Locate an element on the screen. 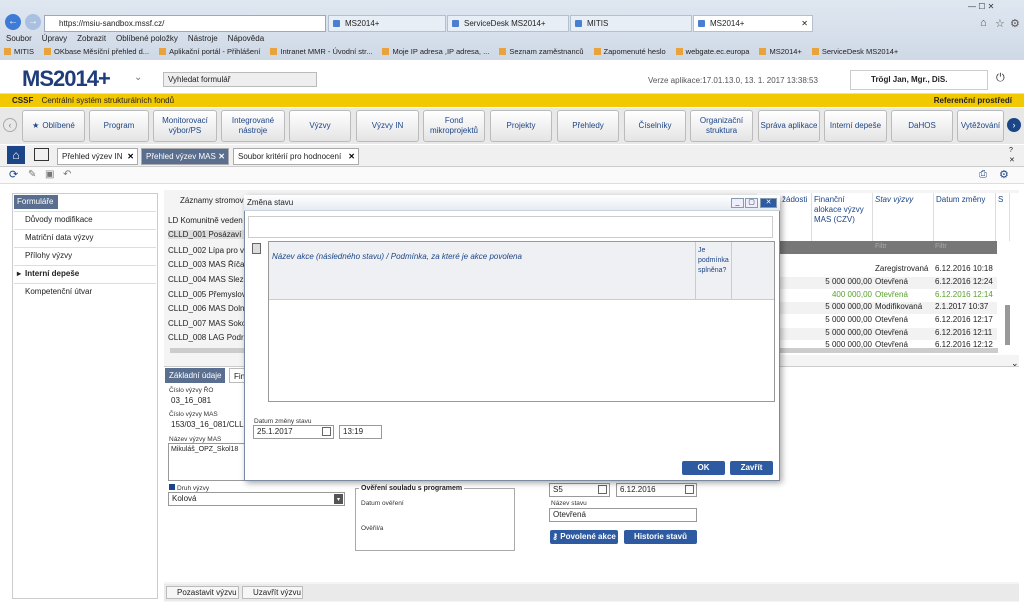 Image resolution: width=1024 pixels, height=616 pixels. module-monitorovaci: Monitorovací výbor/PS is located at coordinates (185, 126).